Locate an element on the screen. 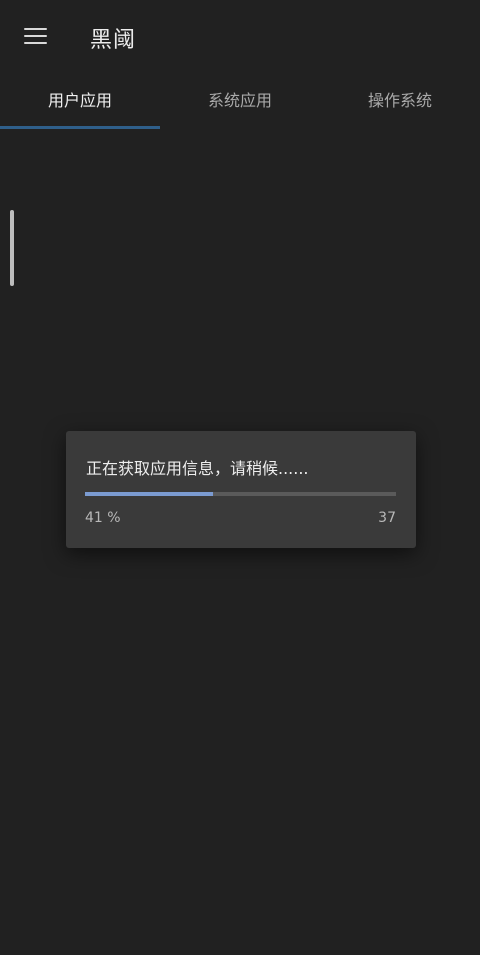 The height and width of the screenshot is (955, 480). progress-count: 37 is located at coordinates (387, 518).